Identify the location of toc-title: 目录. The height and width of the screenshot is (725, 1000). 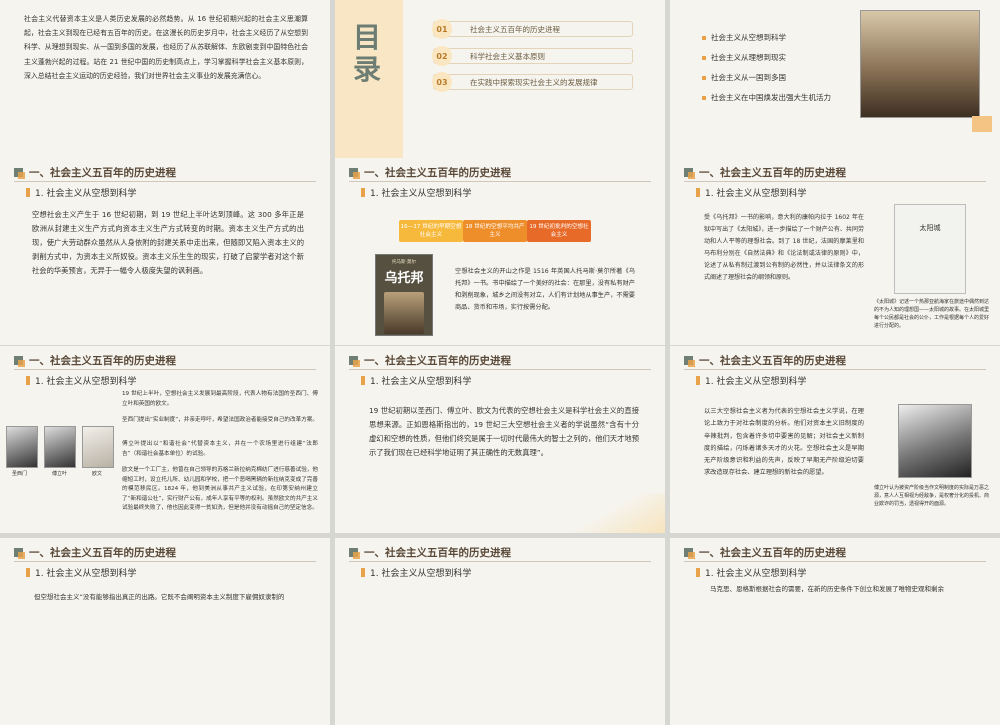
(367, 53).